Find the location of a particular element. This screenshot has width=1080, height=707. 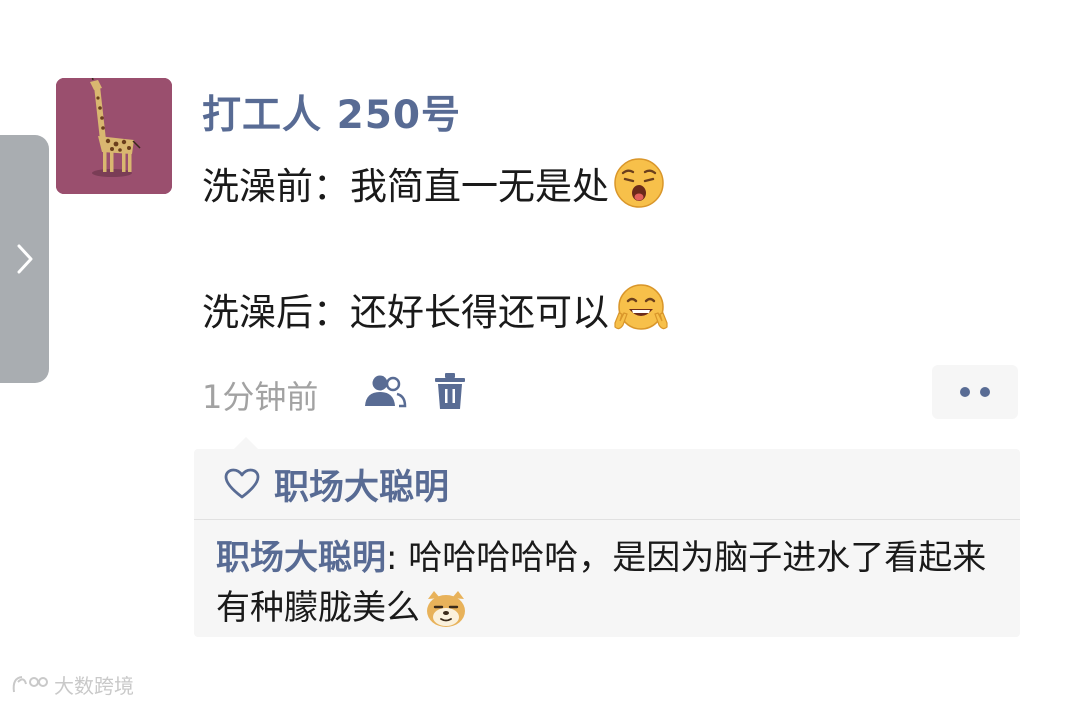

avatar is located at coordinates (114, 136).